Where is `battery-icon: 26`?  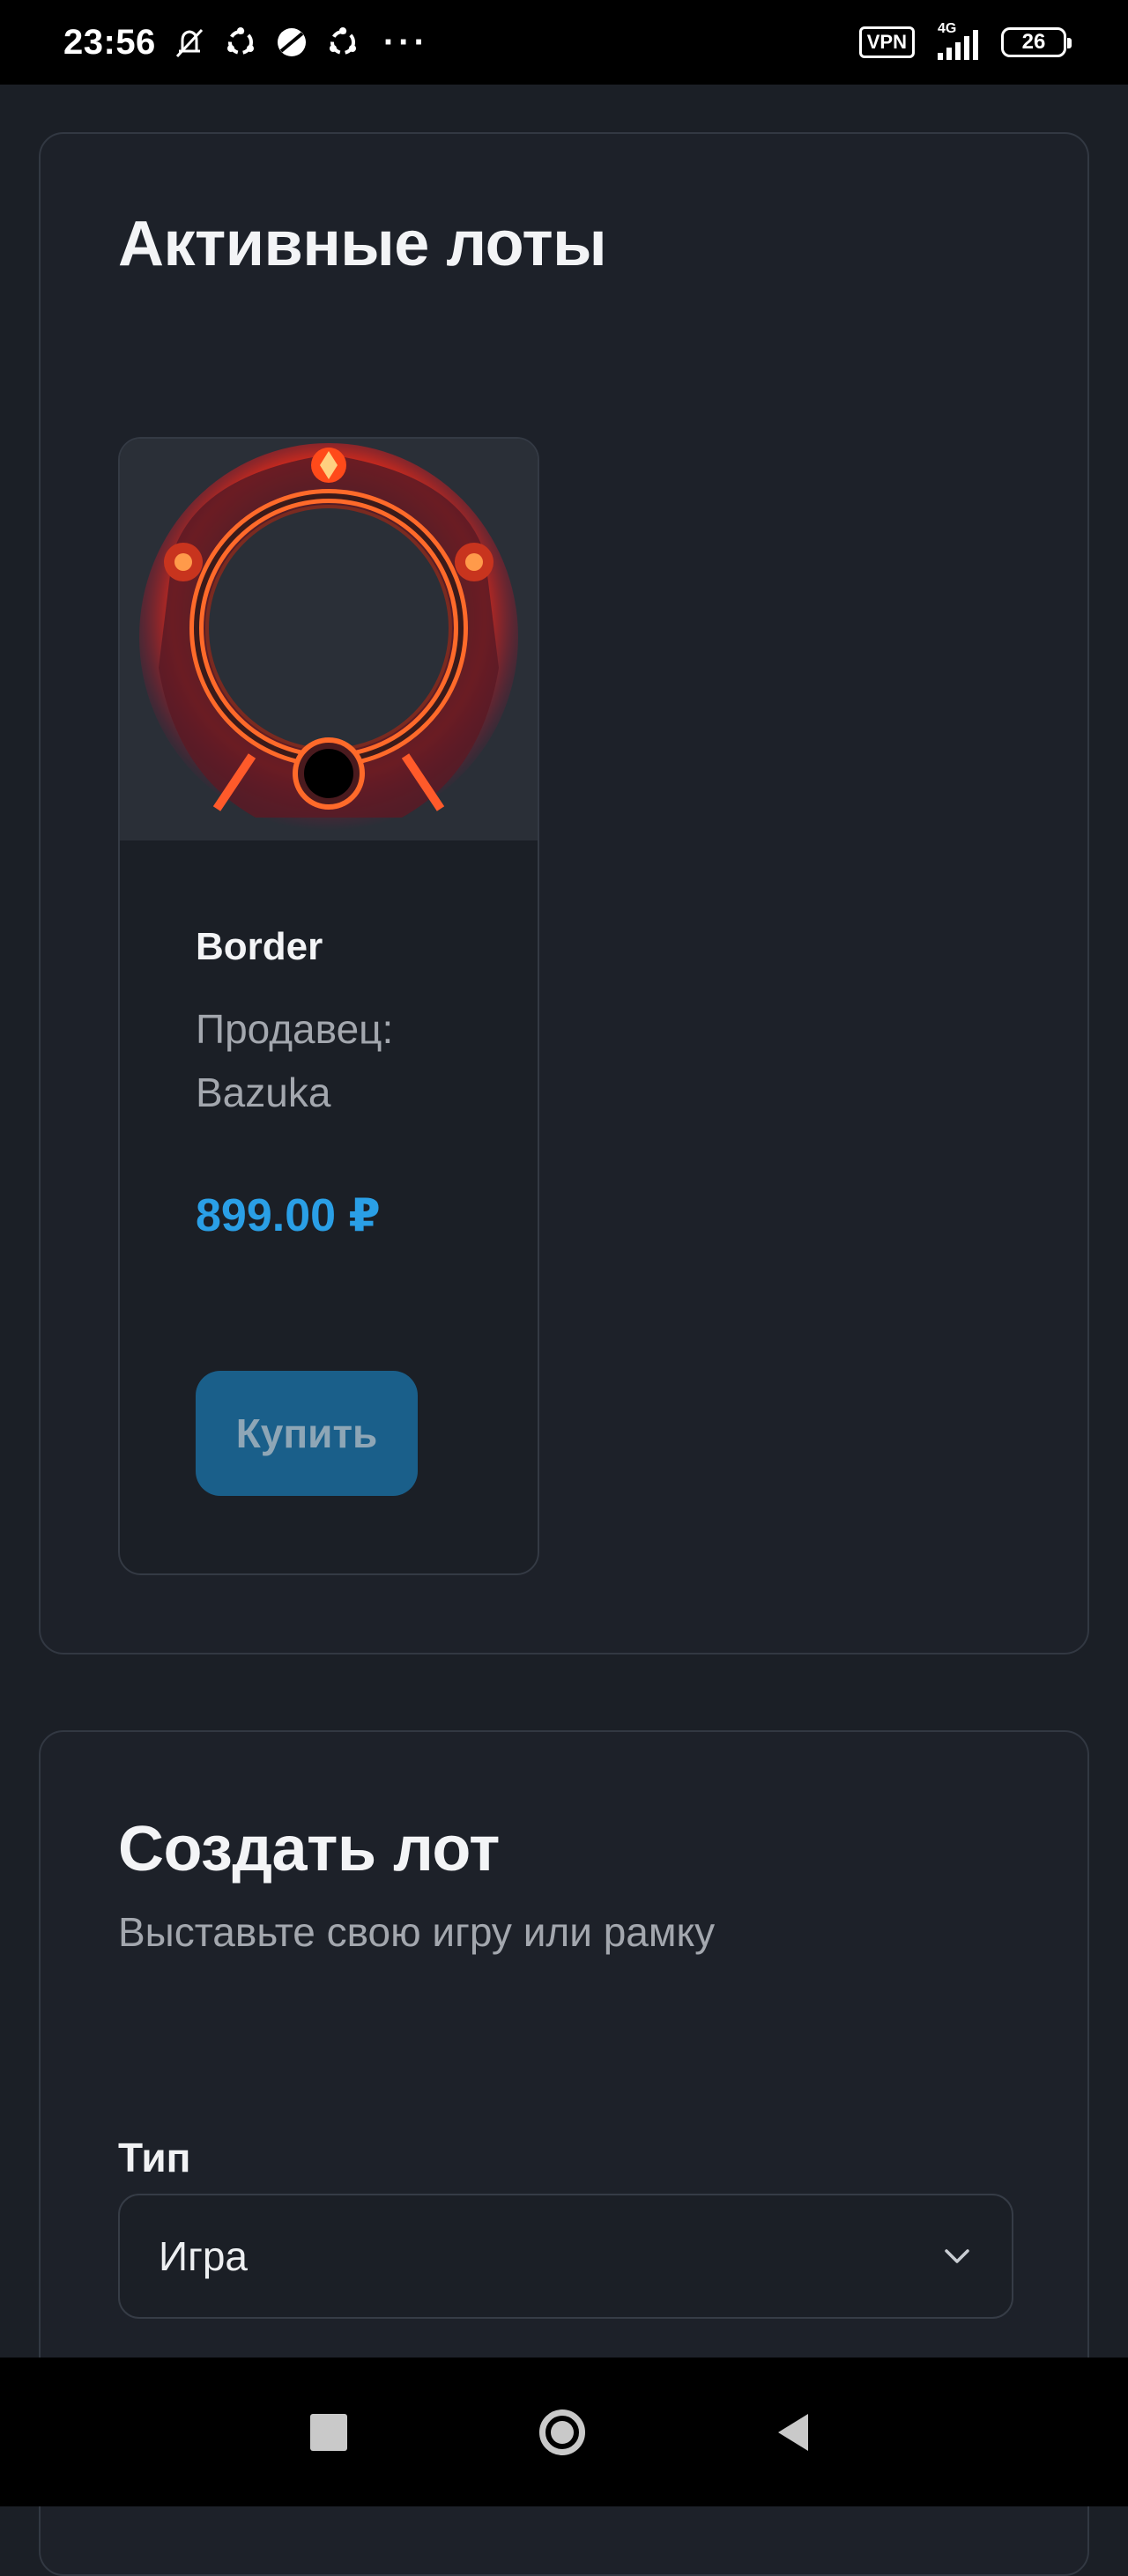 battery-icon: 26 is located at coordinates (1036, 42).